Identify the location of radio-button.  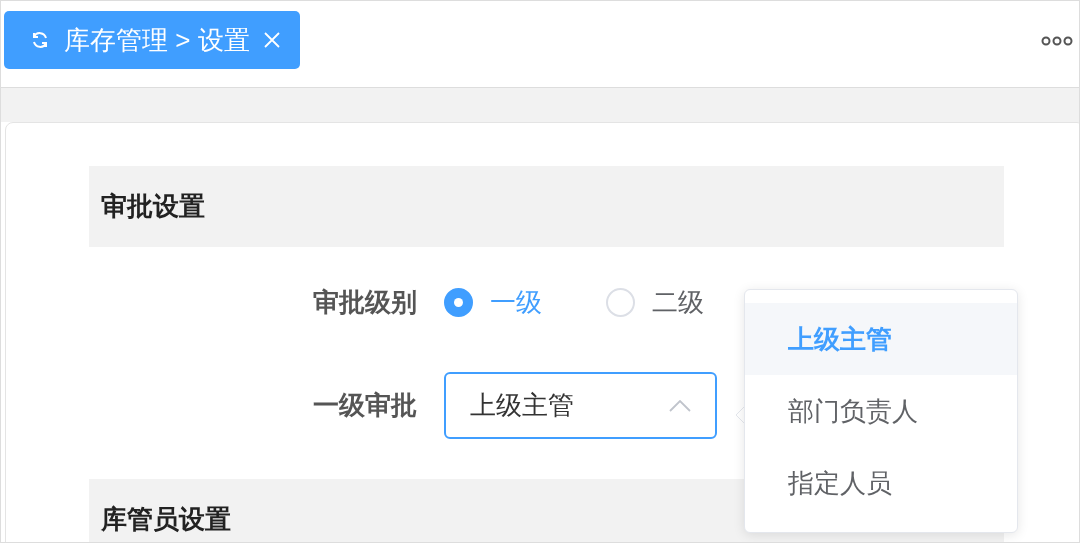
(458, 302).